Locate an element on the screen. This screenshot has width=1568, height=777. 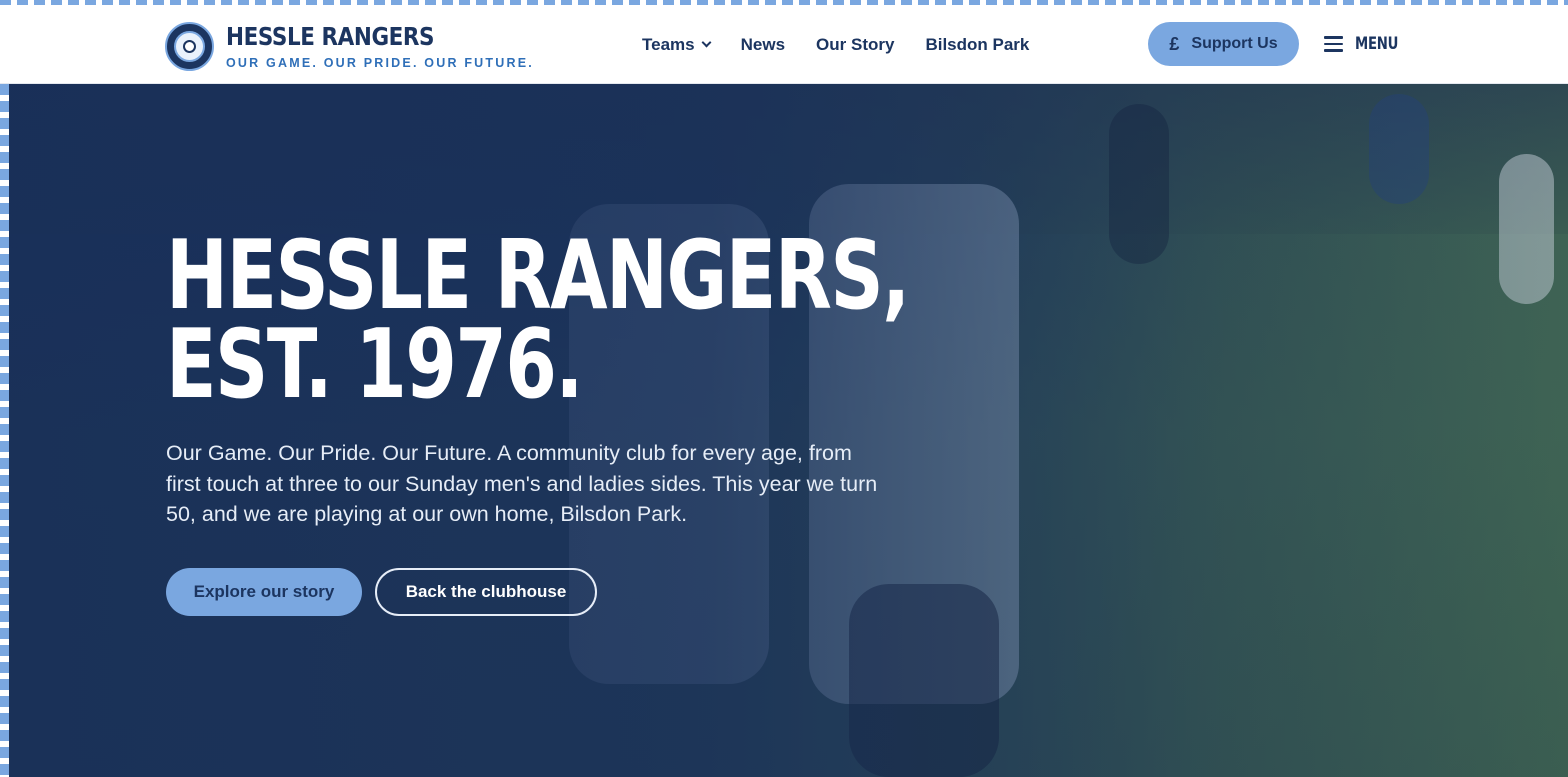
hero-title-line-2: EST. 1976. is located at coordinates (375, 365).